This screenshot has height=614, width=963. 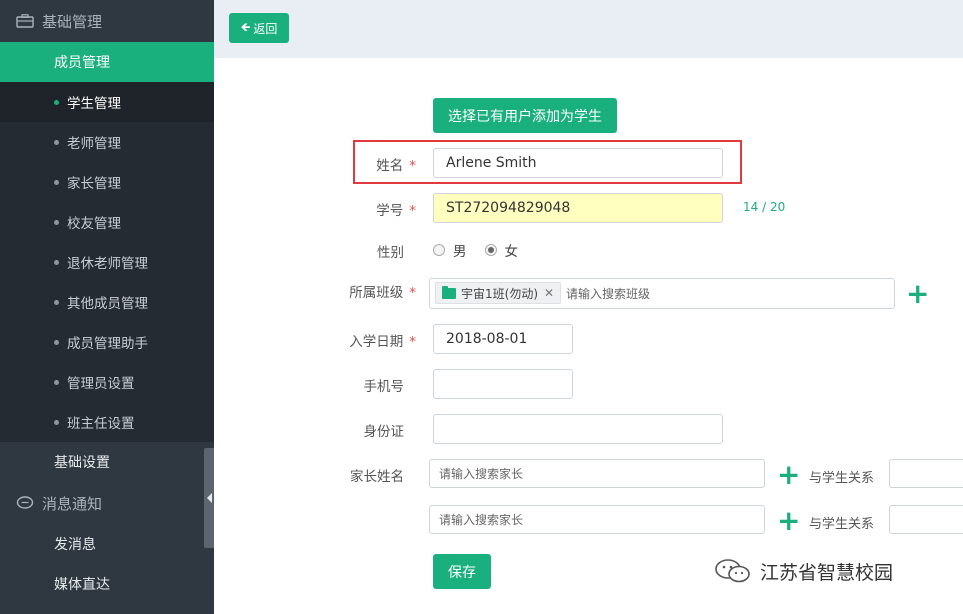 What do you see at coordinates (732, 571) in the screenshot?
I see `wechat-icon` at bounding box center [732, 571].